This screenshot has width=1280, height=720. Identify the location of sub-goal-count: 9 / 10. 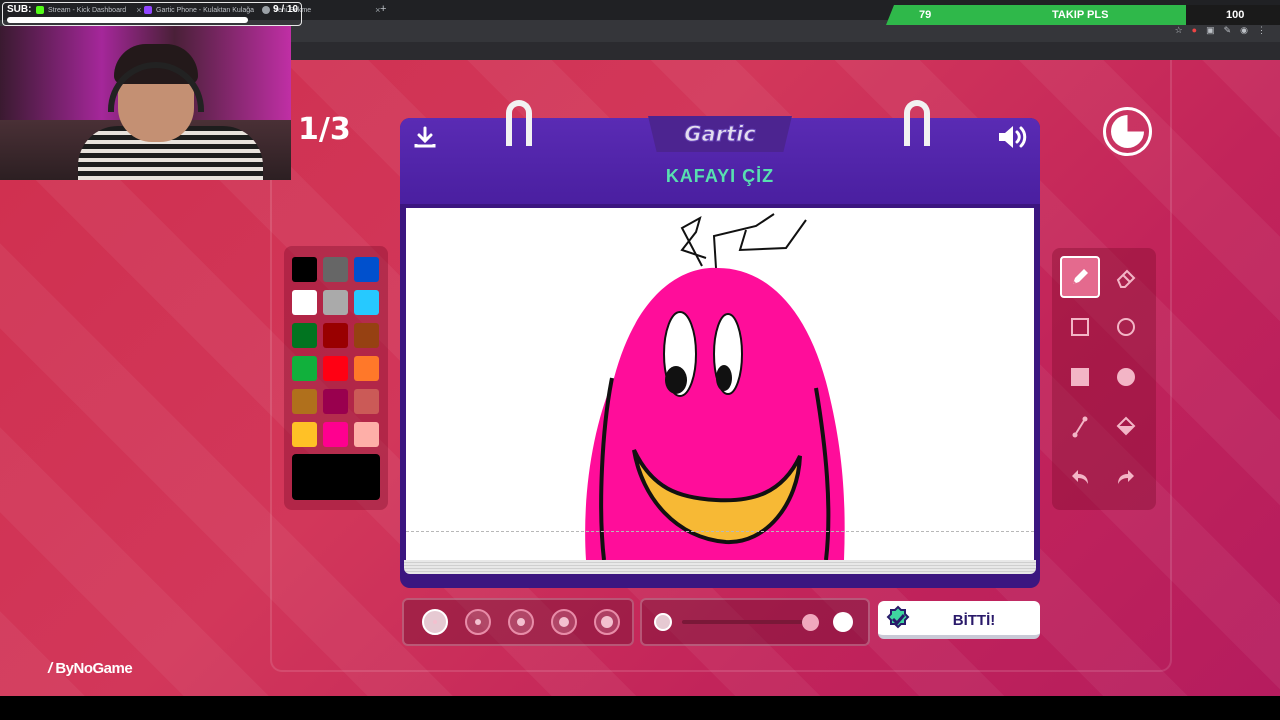
(286, 9).